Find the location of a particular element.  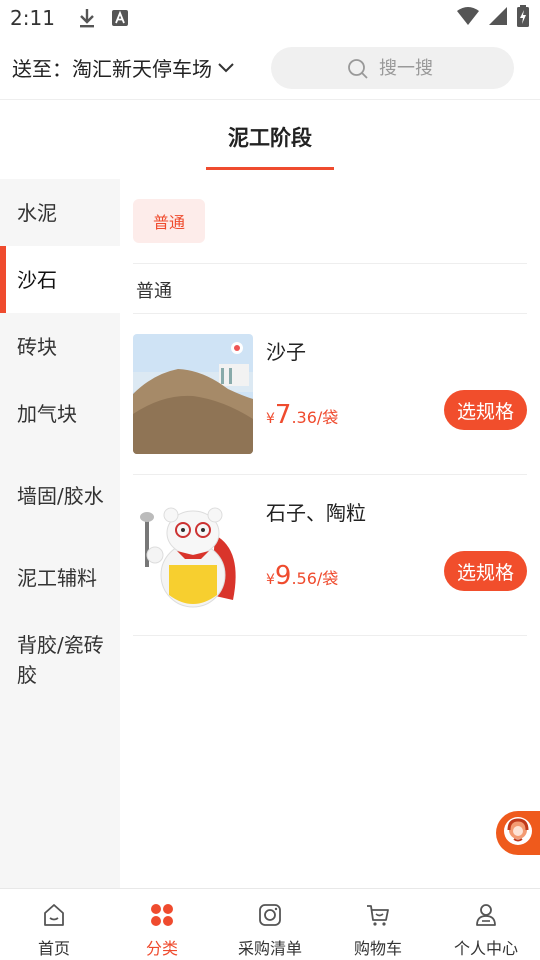

customer-service-icon is located at coordinates (518, 833).